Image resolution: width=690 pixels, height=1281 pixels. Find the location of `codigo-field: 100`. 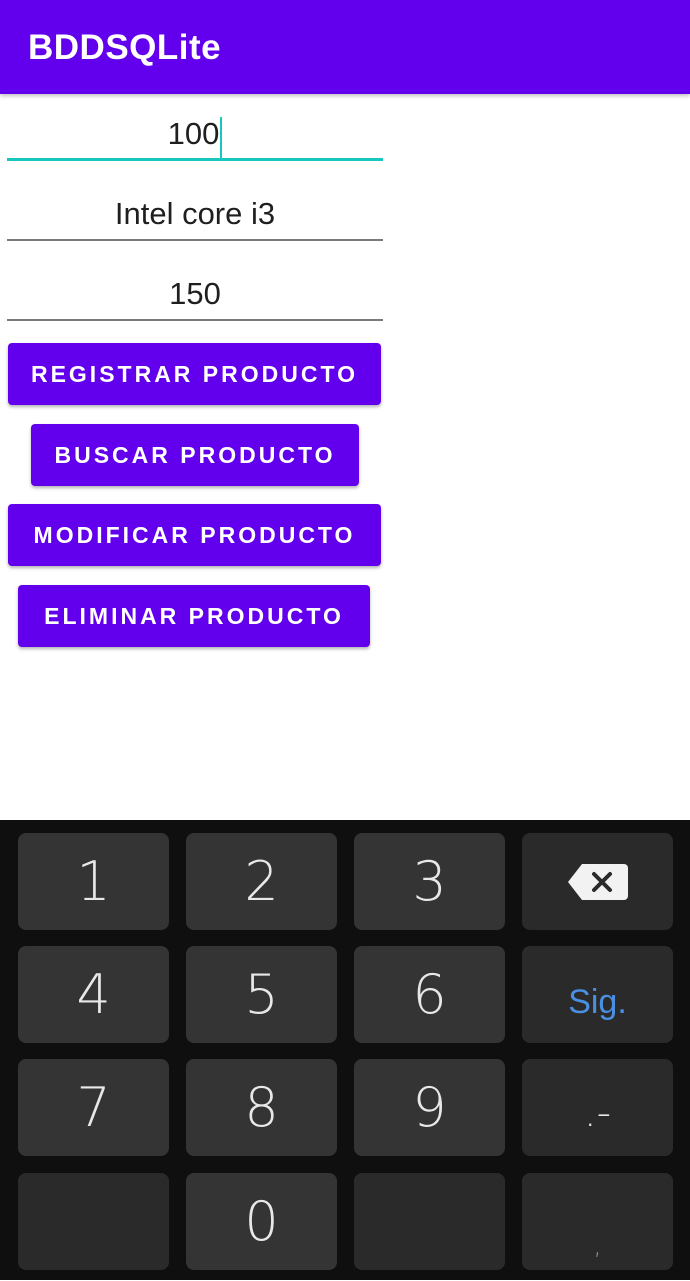

codigo-field: 100 is located at coordinates (195, 131).